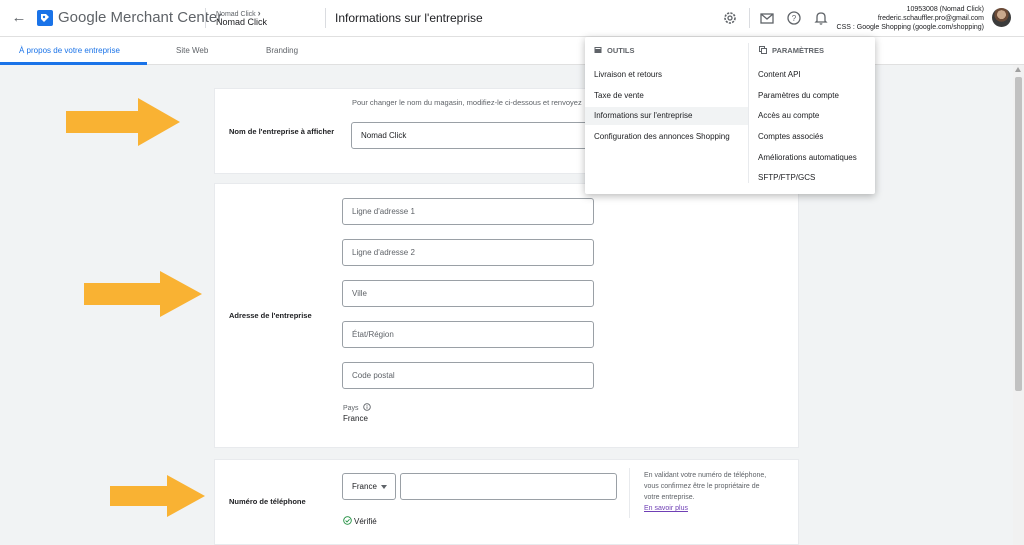  I want to click on user-id: 10953008 (Nomad Click), so click(945, 9).